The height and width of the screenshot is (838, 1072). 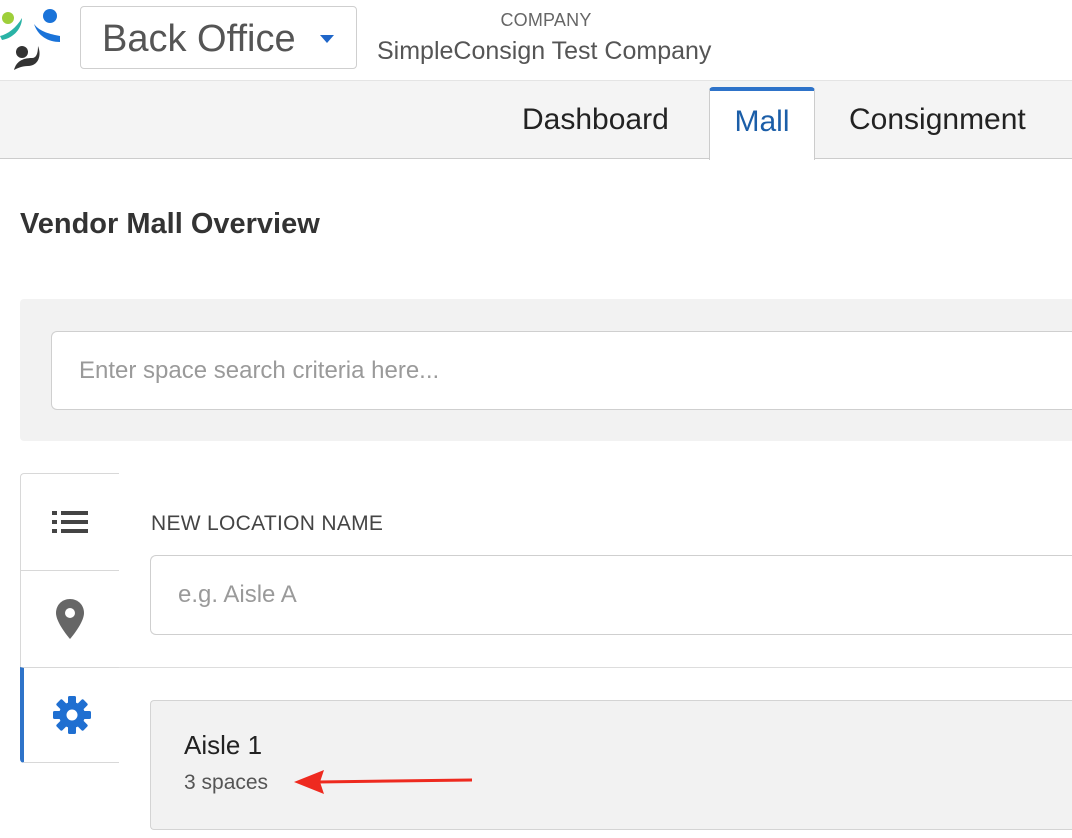 What do you see at coordinates (611, 765) in the screenshot?
I see `location-card: Aisle 1 3 spaces` at bounding box center [611, 765].